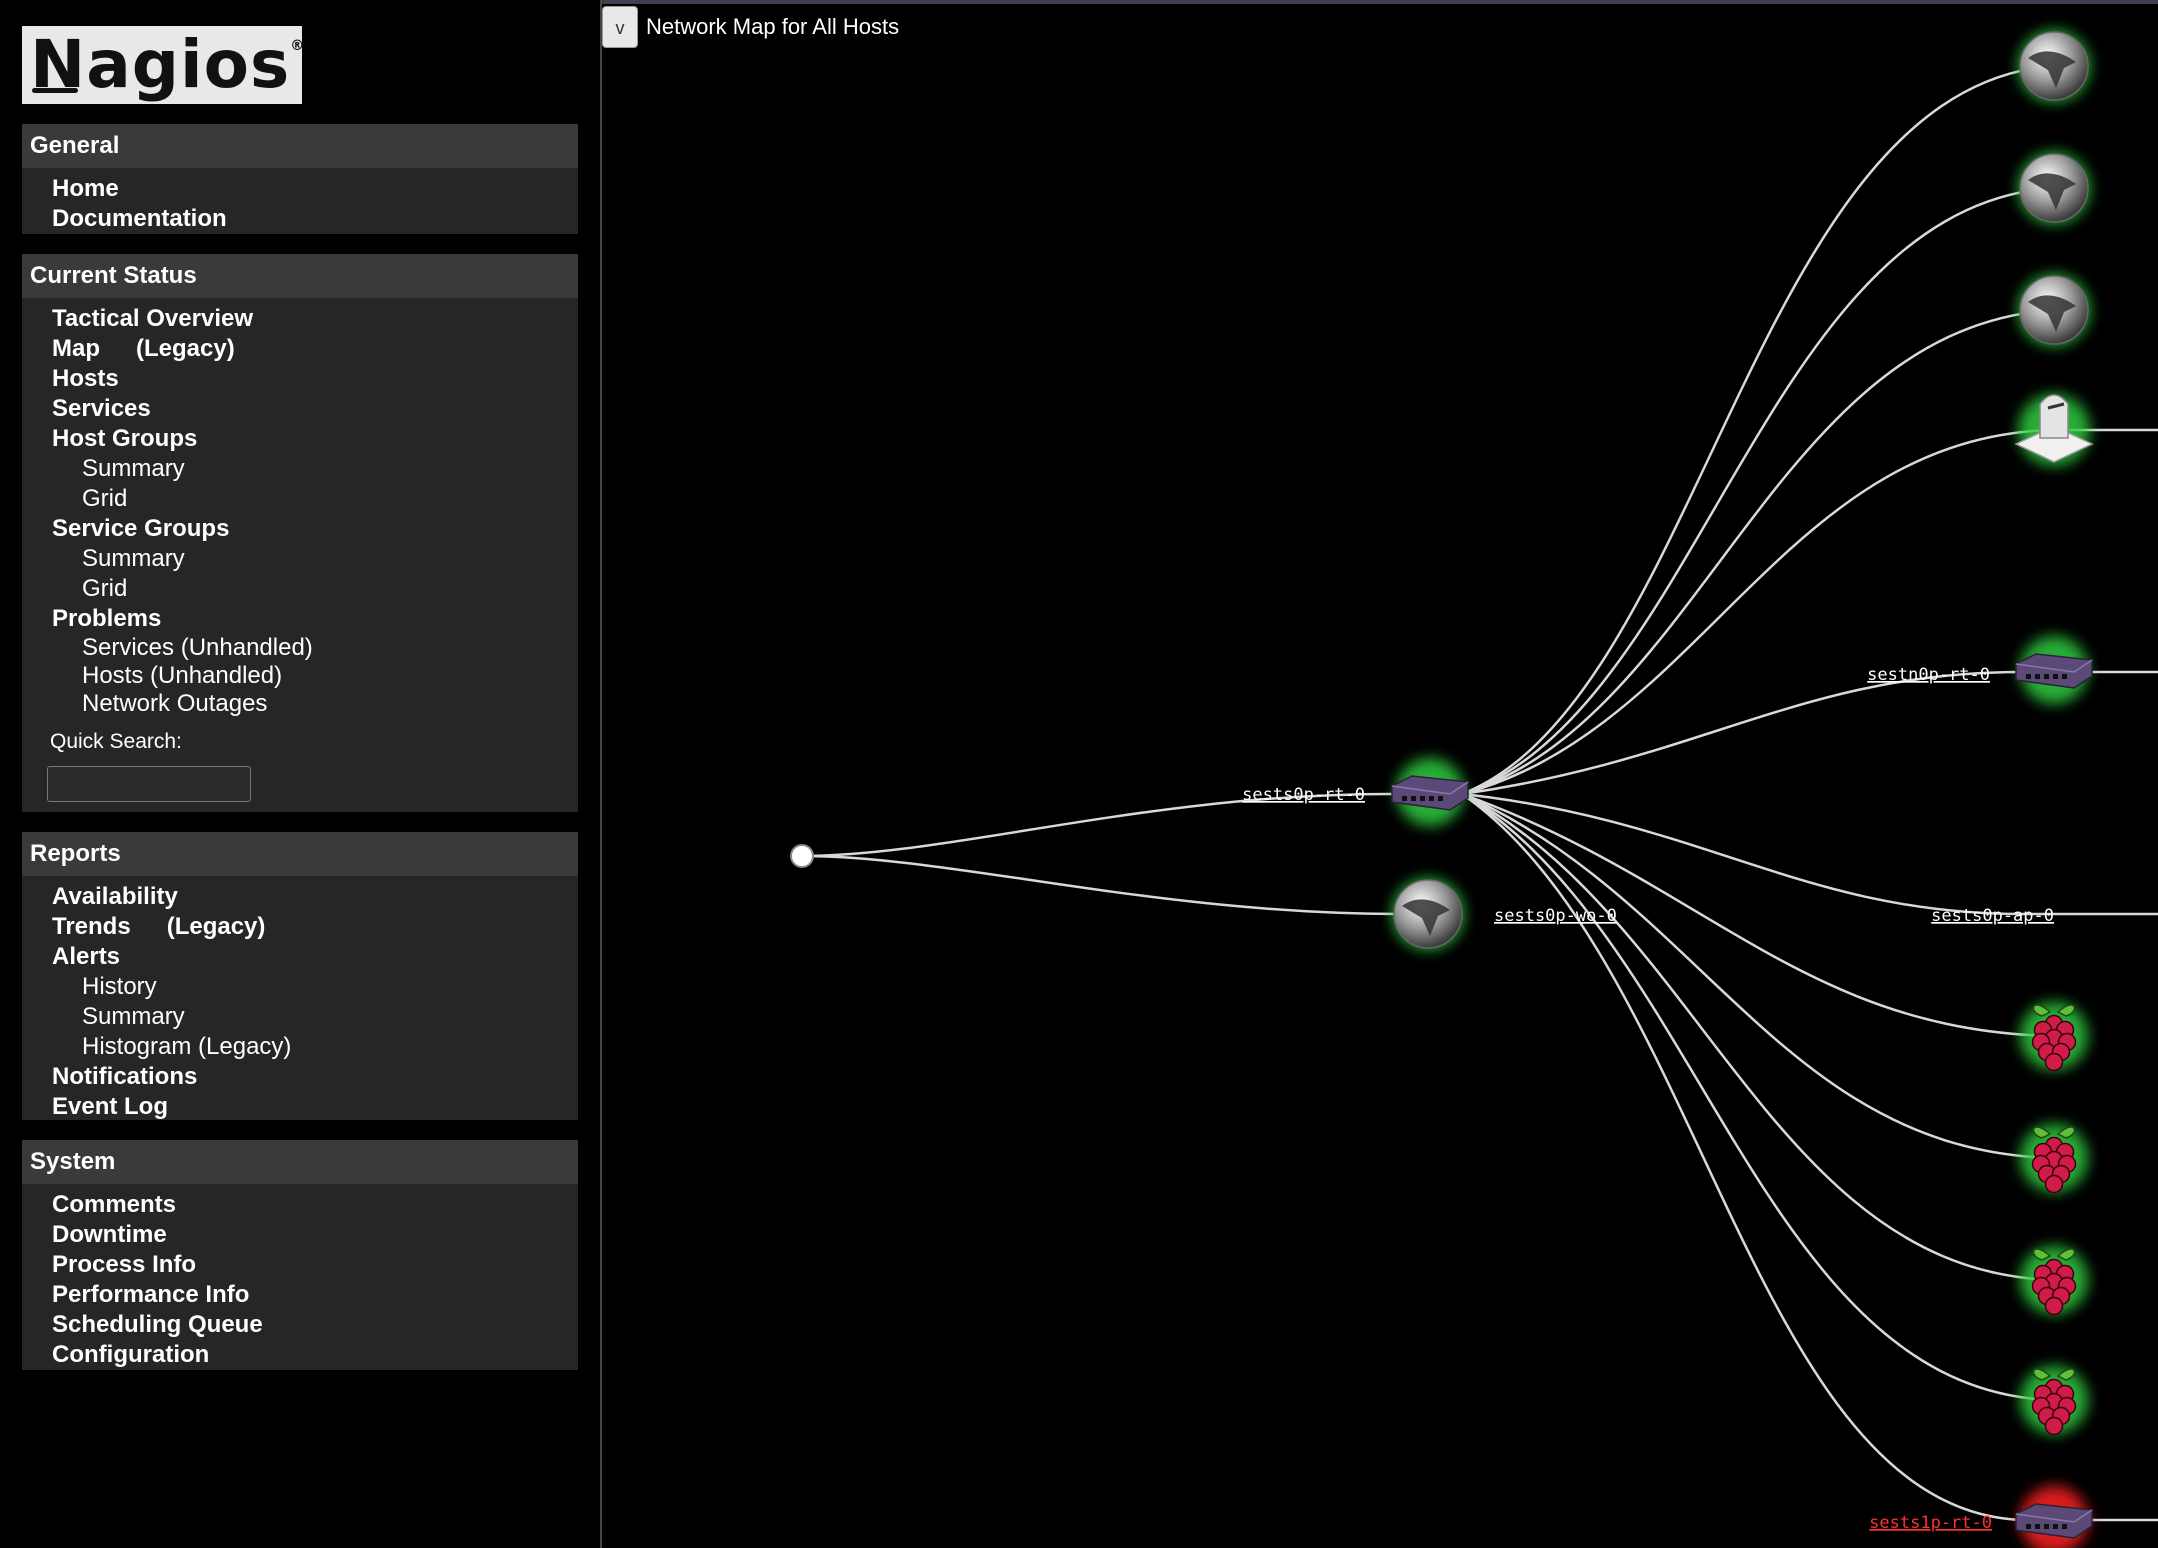  What do you see at coordinates (300, 499) in the screenshot?
I see `nav-host-groups-grid: Grid` at bounding box center [300, 499].